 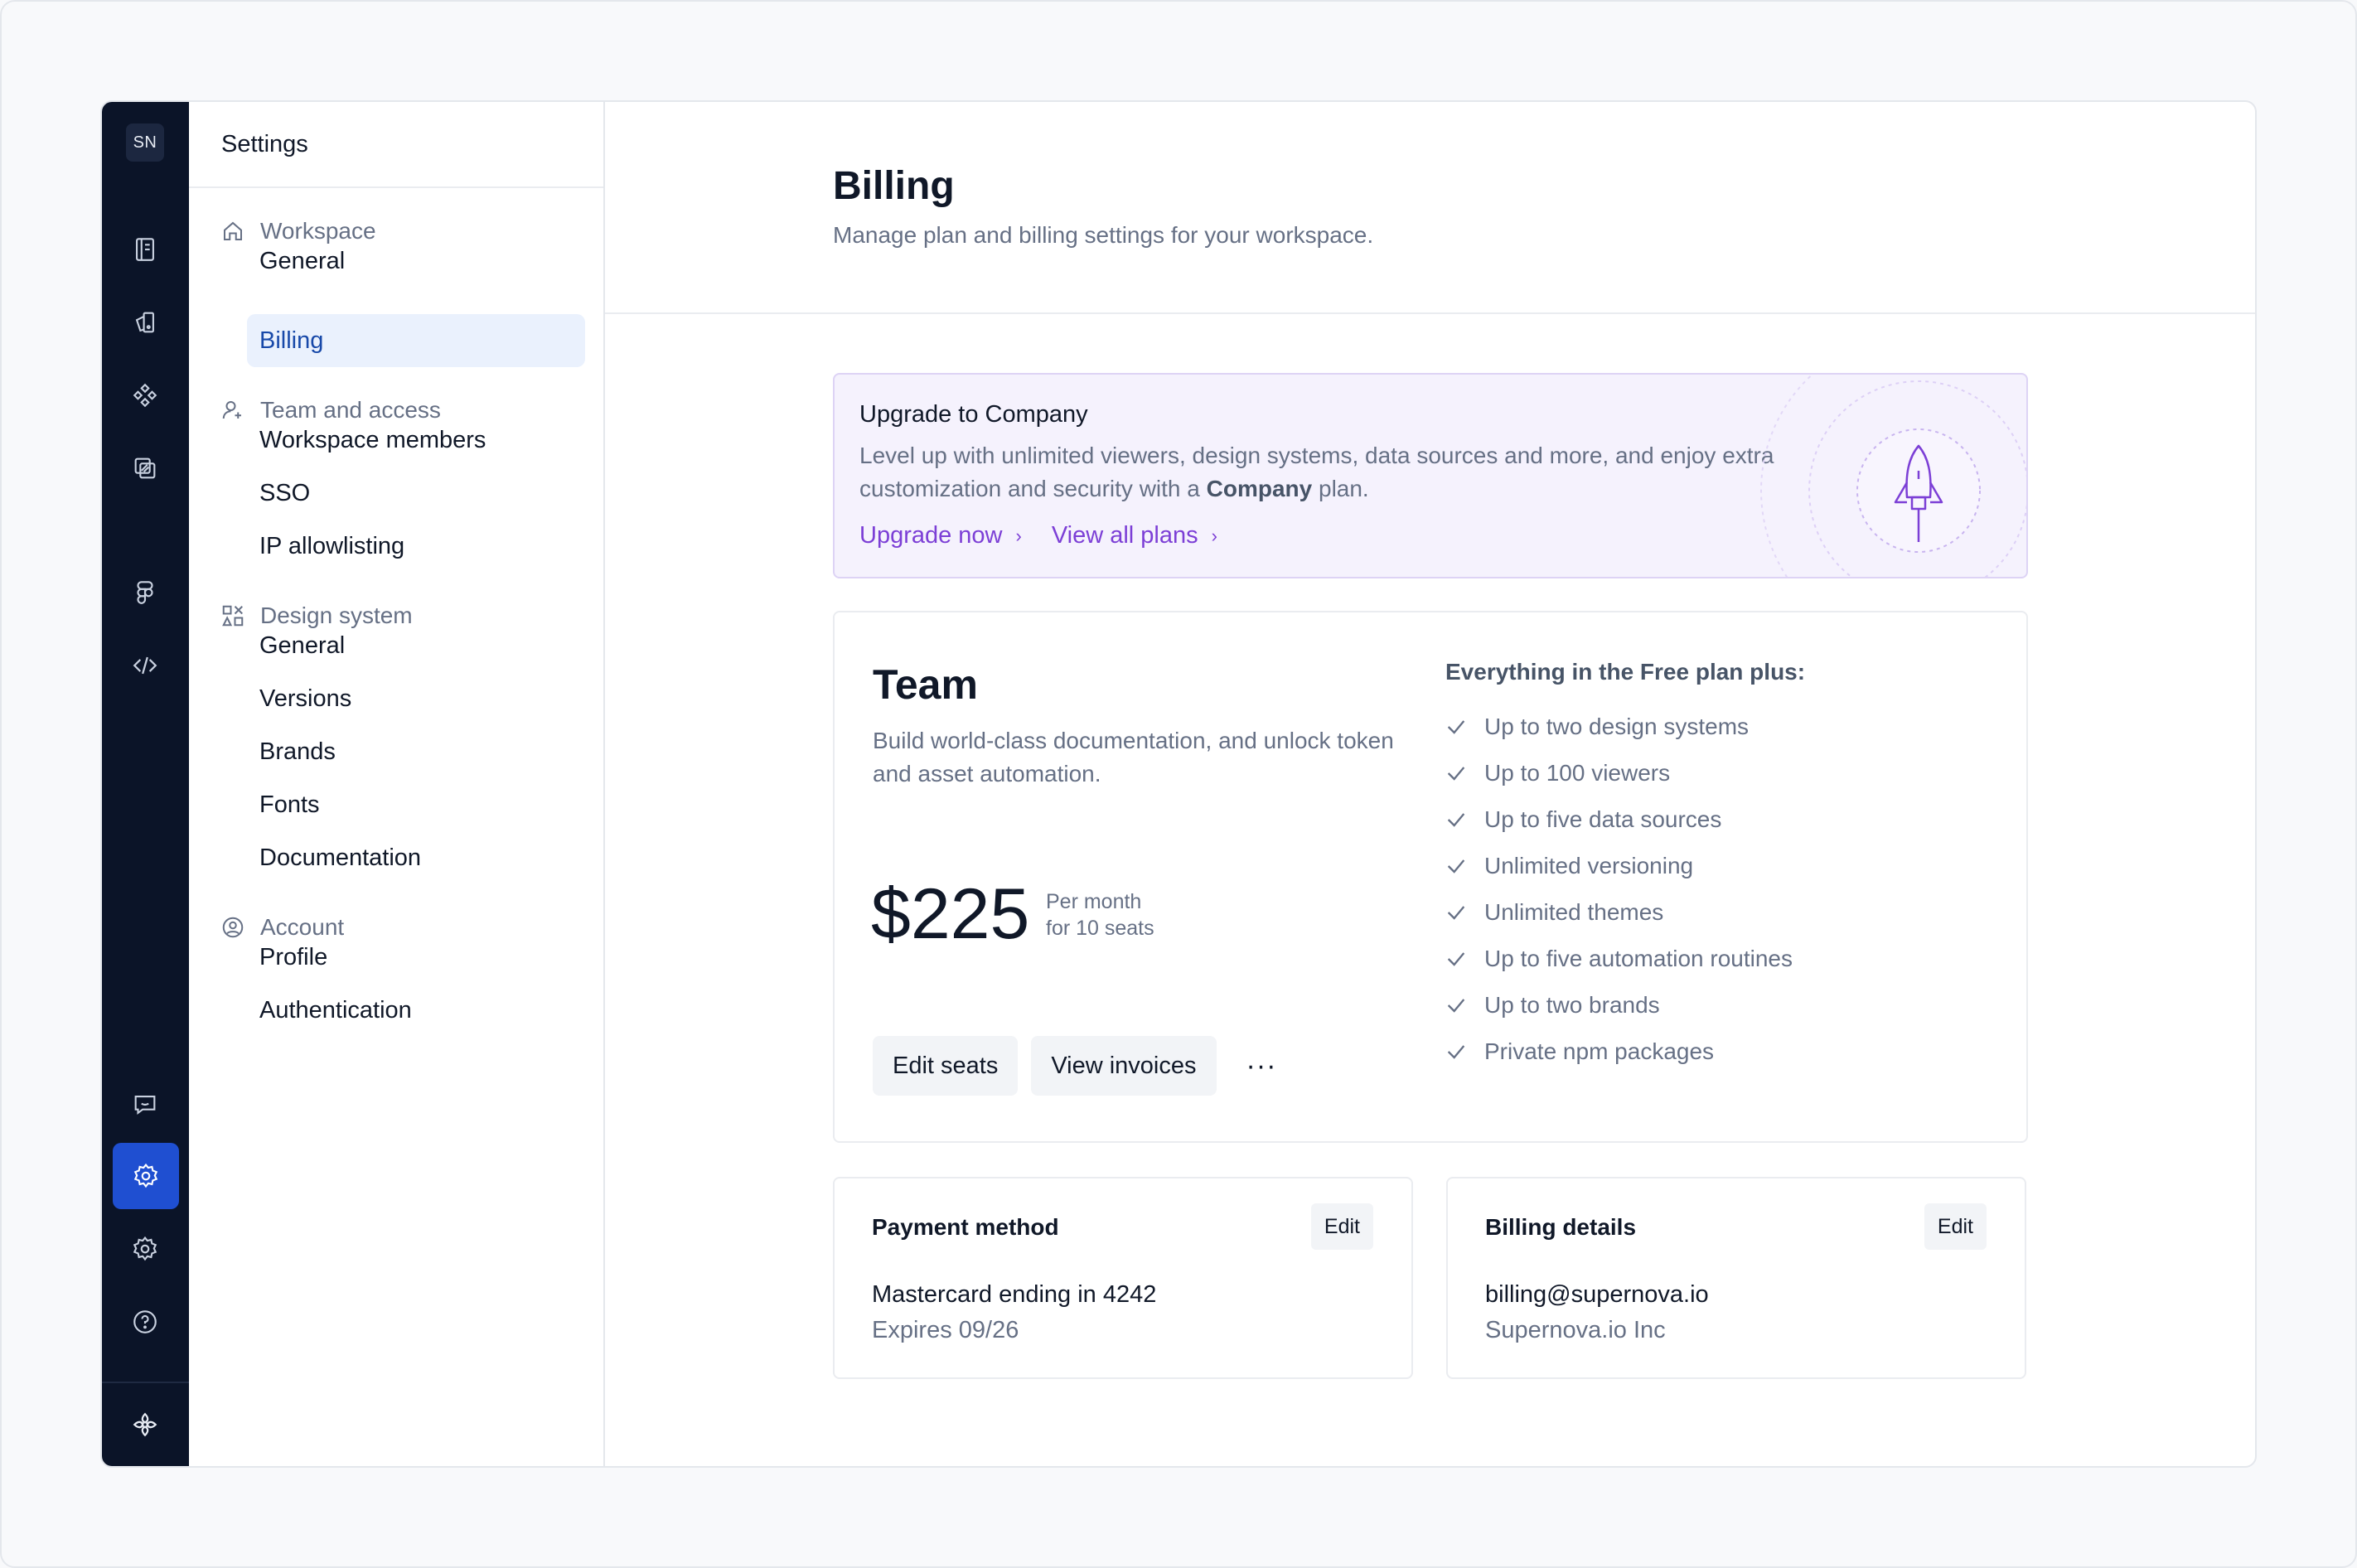 I want to click on nav-item-authentication: Authentication, so click(x=335, y=1010).